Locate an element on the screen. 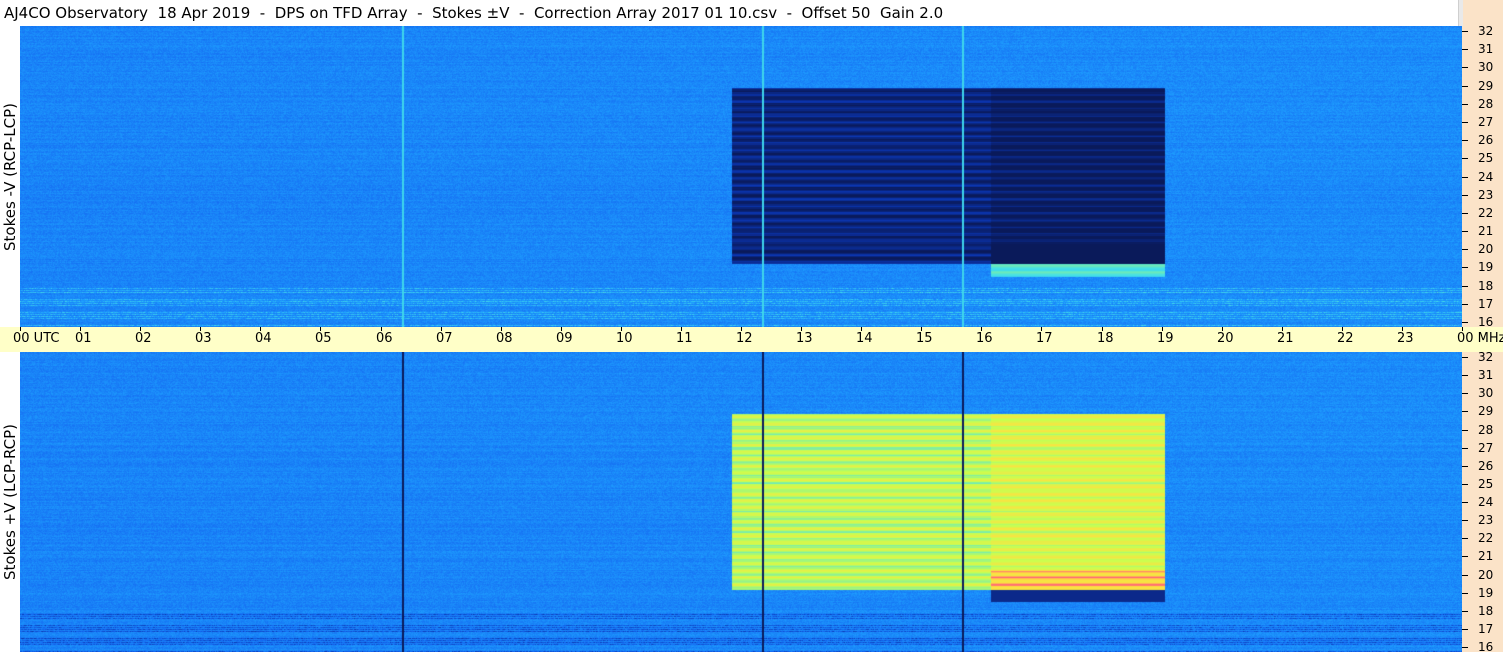  top-y-label: Stokes -V (RCP-LCP) is located at coordinates (10, 176).